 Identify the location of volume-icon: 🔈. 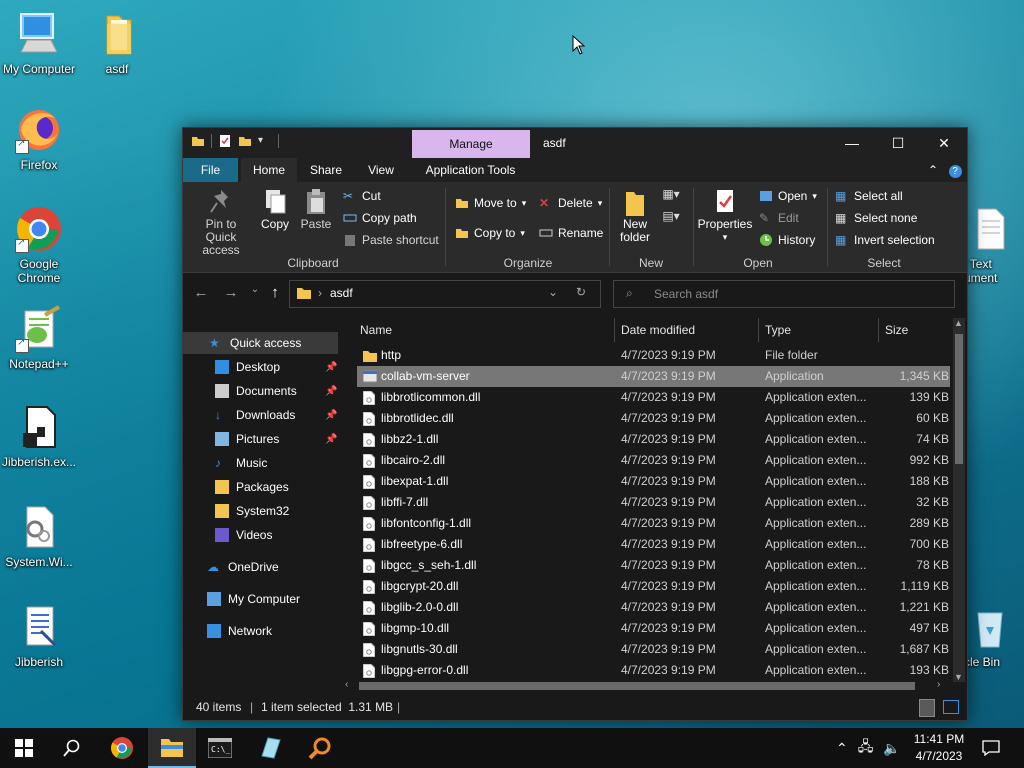
(891, 748).